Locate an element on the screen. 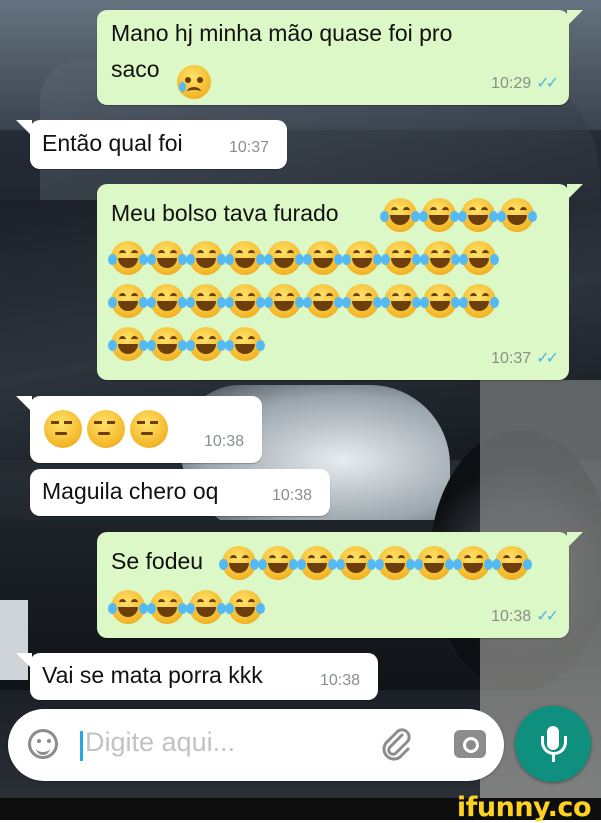 Image resolution: width=601 pixels, height=823 pixels. message-bubble-incoming: 10:38 is located at coordinates (139, 429).